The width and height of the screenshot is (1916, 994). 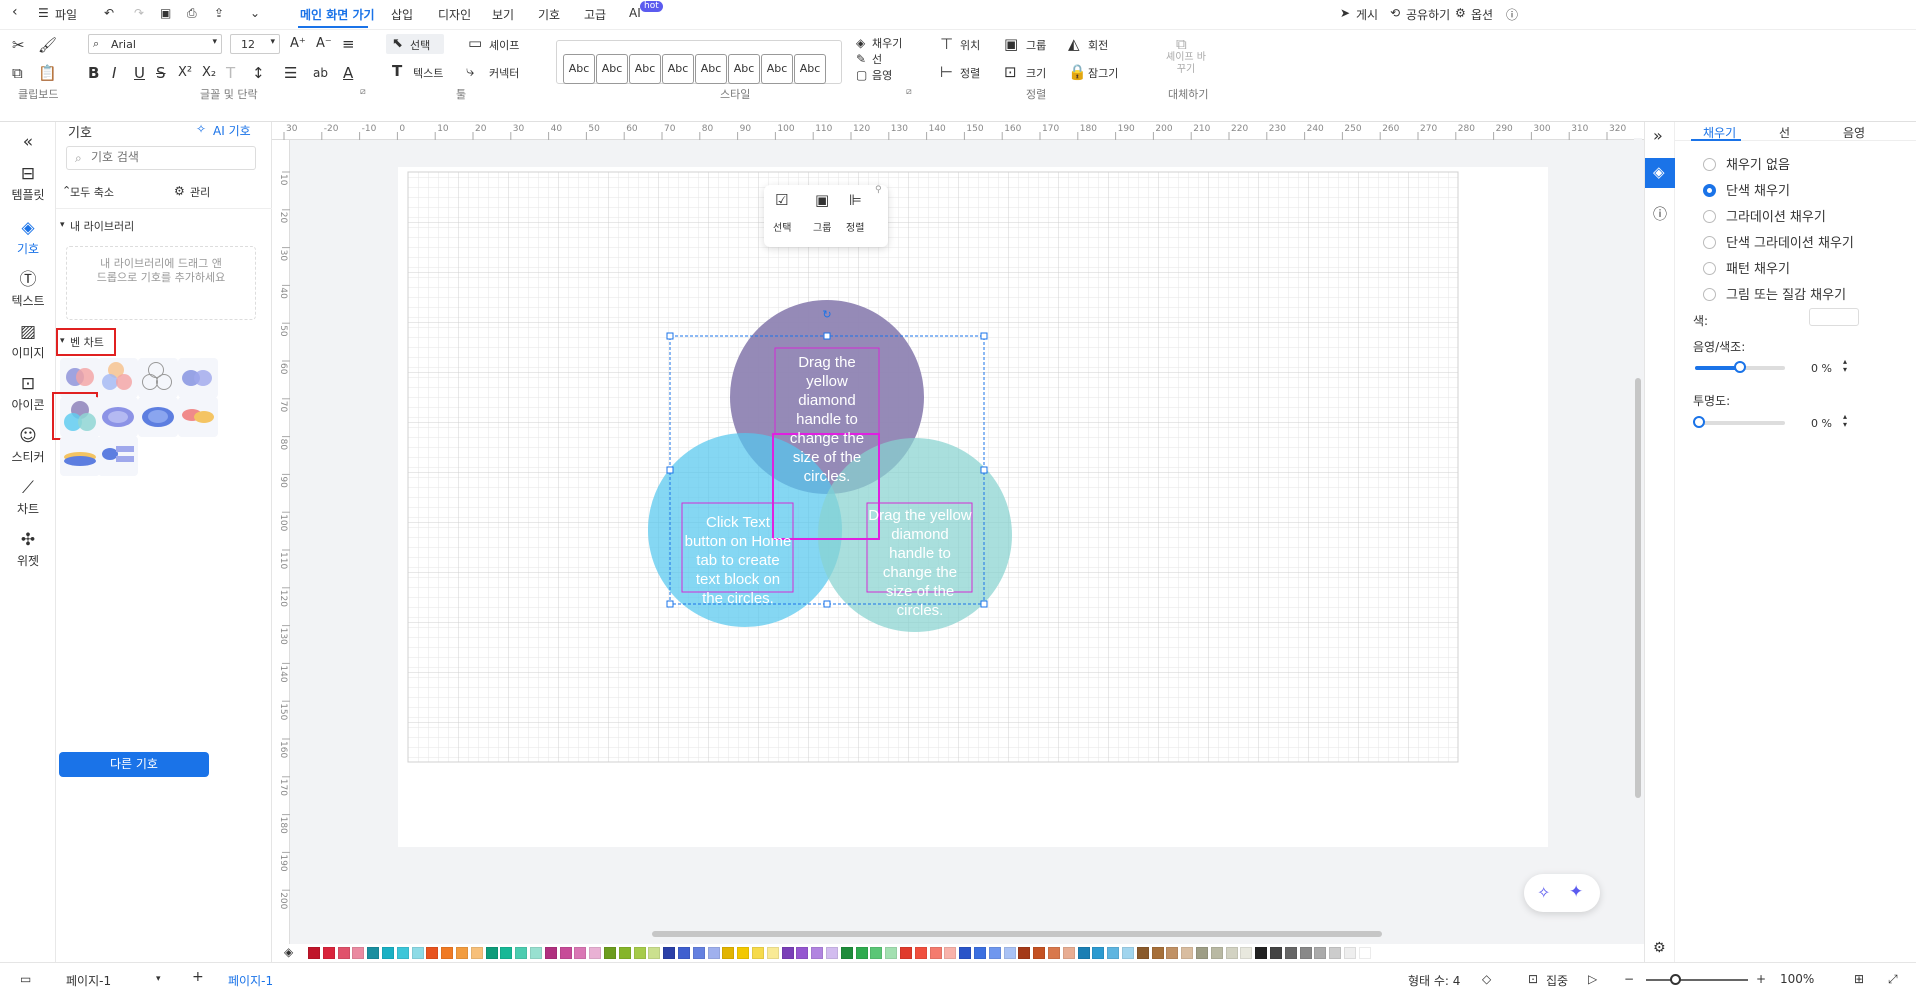 I want to click on tab-home: 메인 화면 가기, so click(x=337, y=14).